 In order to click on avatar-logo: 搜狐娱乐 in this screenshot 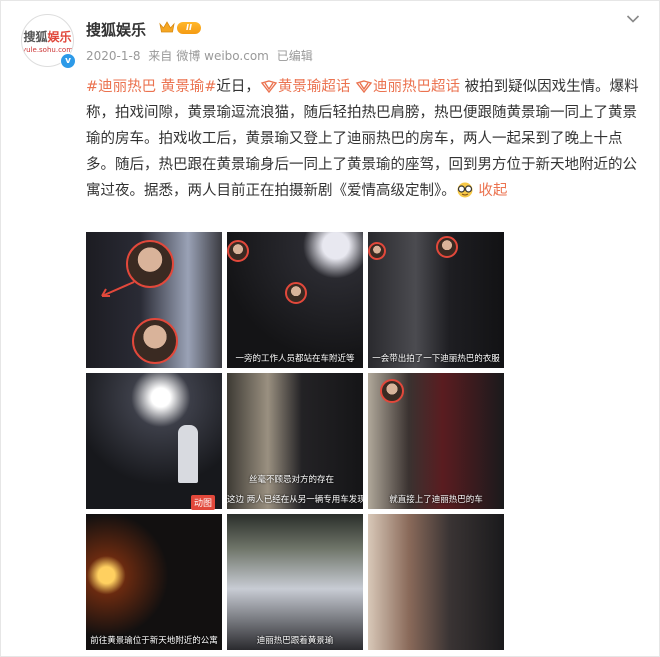, I will do `click(47, 36)`.